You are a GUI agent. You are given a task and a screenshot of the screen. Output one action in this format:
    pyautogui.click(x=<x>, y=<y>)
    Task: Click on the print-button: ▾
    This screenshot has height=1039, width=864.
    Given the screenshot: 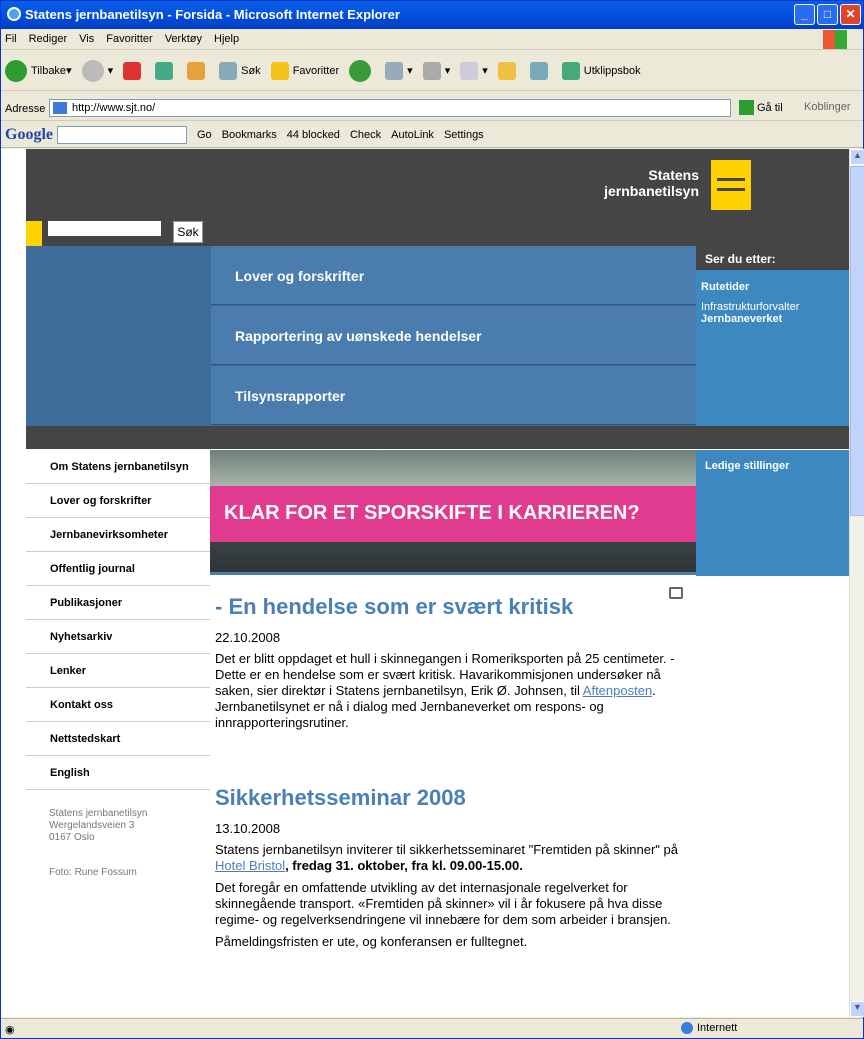 What is the action you would take?
    pyautogui.click(x=436, y=70)
    